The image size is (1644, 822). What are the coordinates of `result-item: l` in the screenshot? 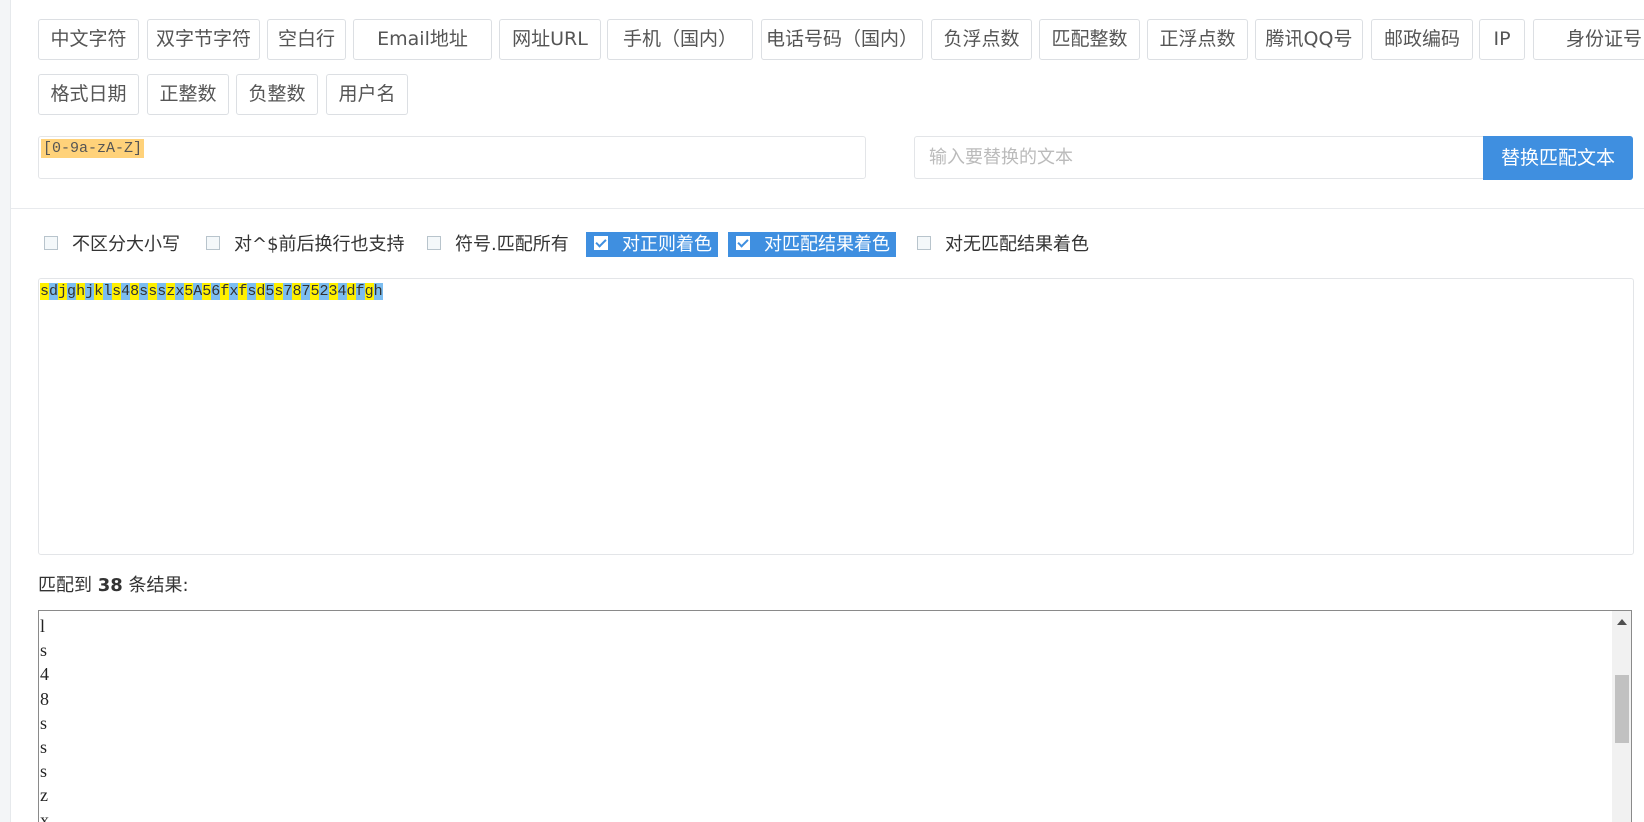 It's located at (43, 626).